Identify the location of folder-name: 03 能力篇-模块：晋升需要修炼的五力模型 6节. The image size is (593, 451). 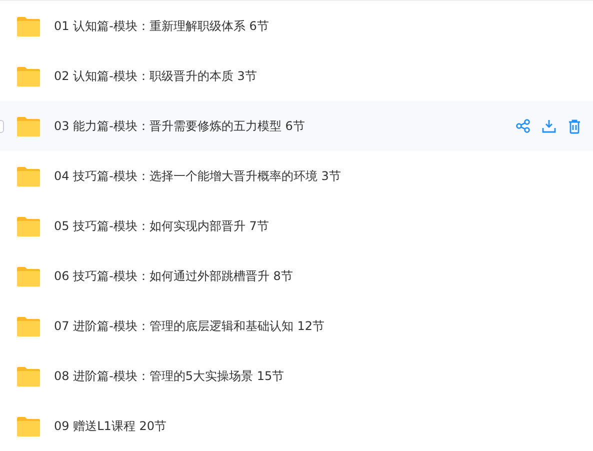
(179, 126).